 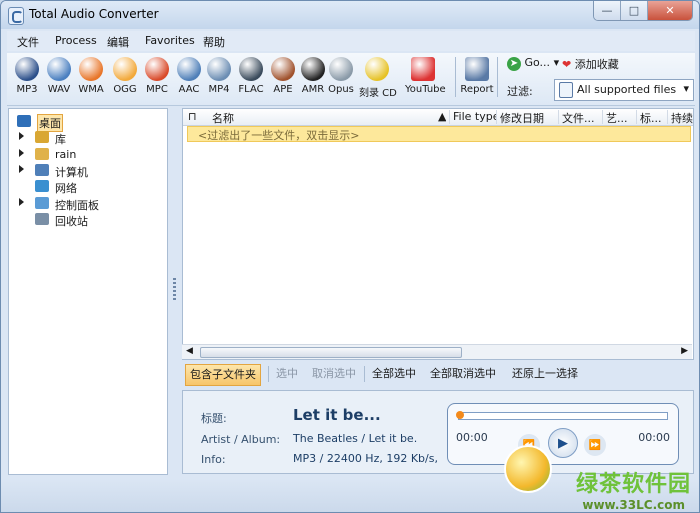 I want to click on tree-item: 库, so click(x=84, y=138).